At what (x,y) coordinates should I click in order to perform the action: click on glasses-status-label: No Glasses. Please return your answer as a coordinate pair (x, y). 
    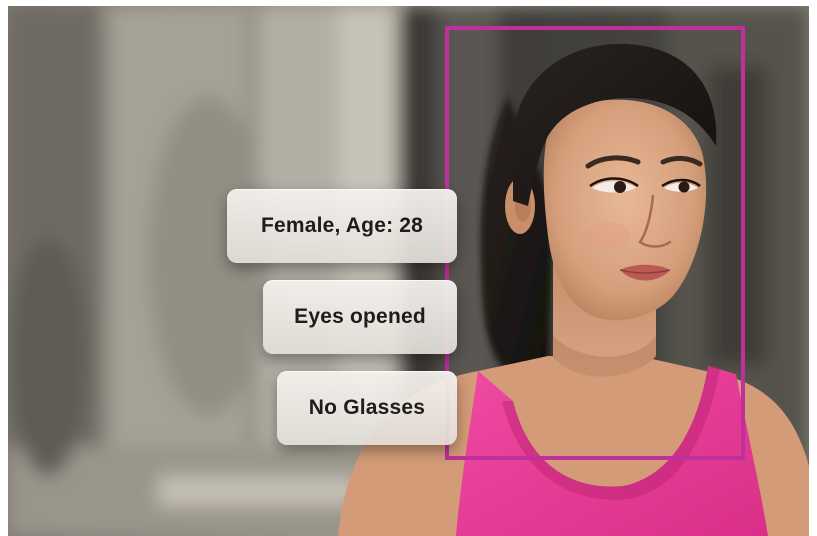
    Looking at the image, I should click on (367, 407).